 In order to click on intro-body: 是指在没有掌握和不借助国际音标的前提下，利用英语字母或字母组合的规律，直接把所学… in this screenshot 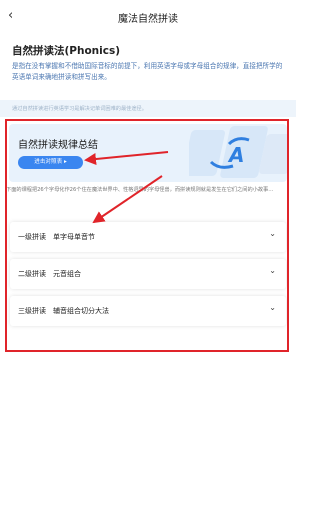, I will do `click(147, 71)`.